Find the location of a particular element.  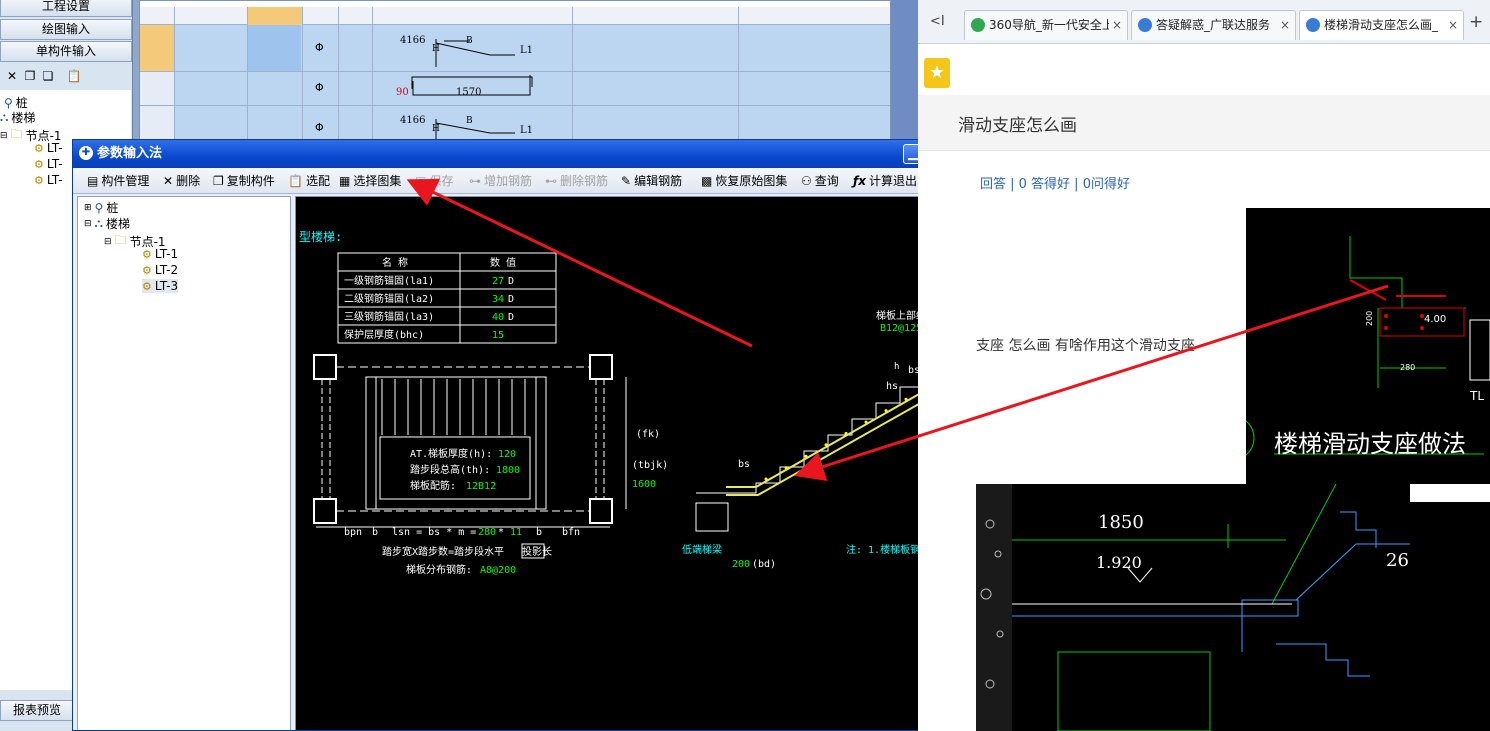

delete-rebar-icon: ⊷ is located at coordinates (551, 180).